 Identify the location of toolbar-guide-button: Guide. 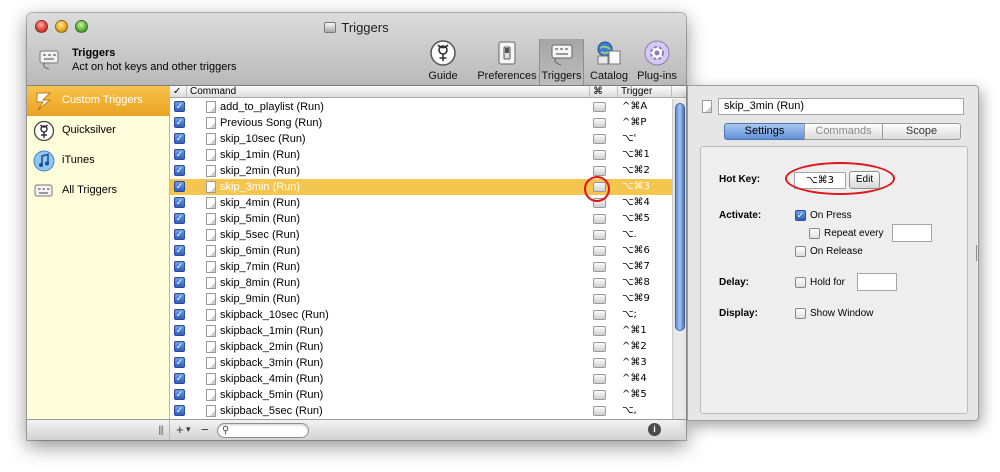
(443, 62).